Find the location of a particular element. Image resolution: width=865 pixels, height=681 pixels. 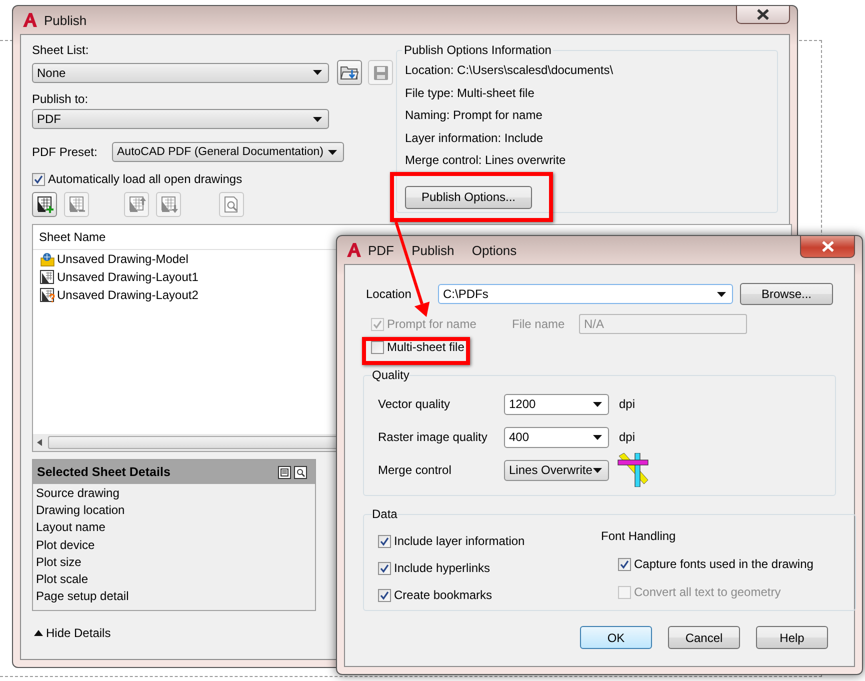

merge-lines-icon is located at coordinates (633, 470).